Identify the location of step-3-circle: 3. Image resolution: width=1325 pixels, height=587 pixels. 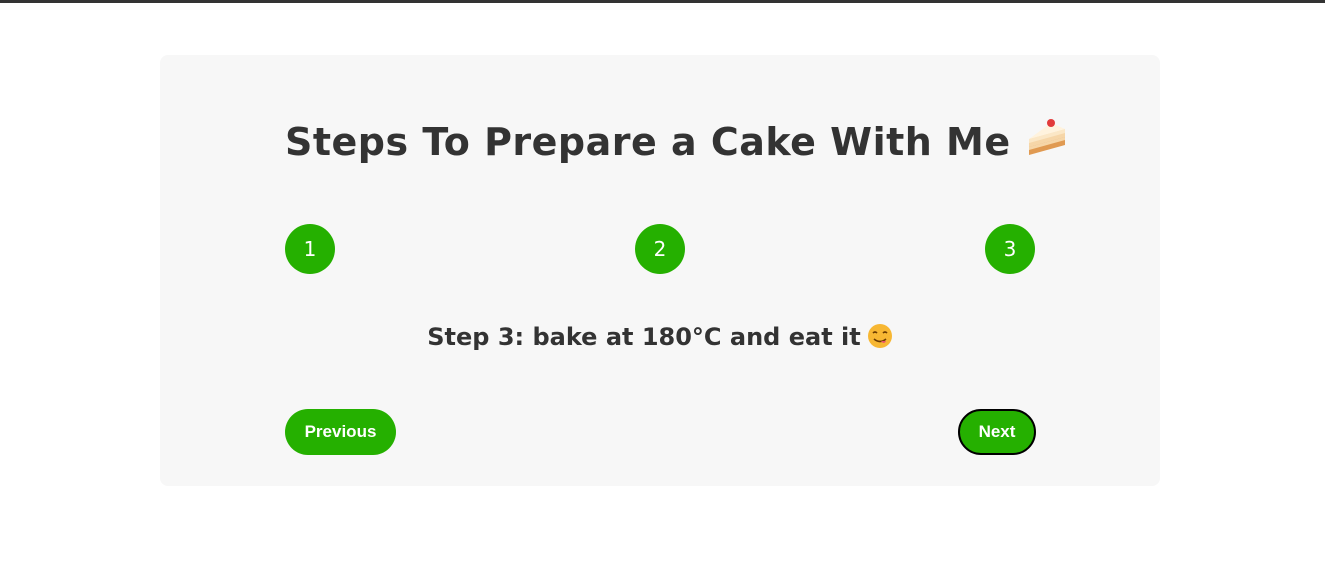
(1010, 249).